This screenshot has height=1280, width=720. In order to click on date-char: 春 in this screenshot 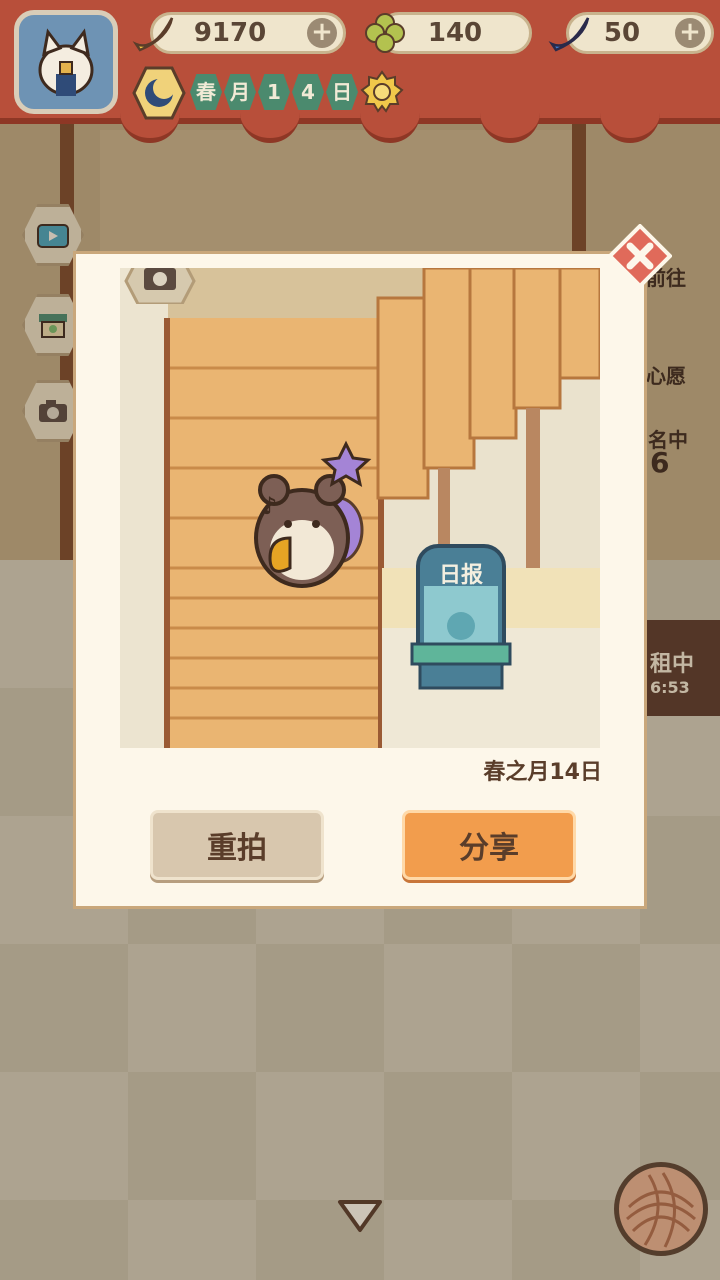, I will do `click(206, 92)`.